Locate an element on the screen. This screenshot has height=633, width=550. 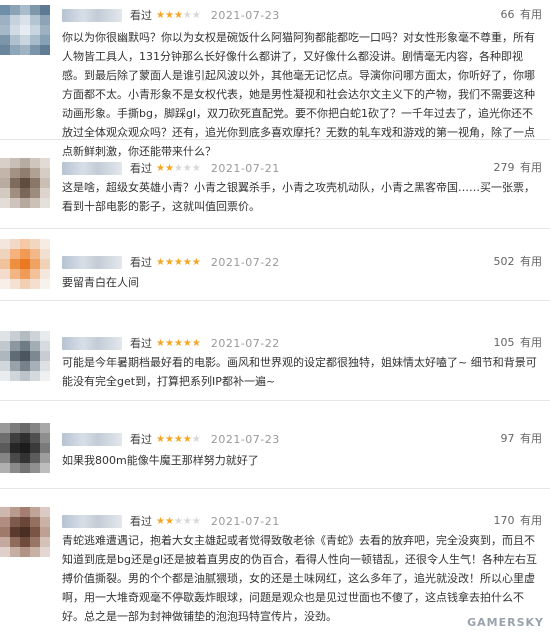
useful-count: 66 is located at coordinates (507, 14).